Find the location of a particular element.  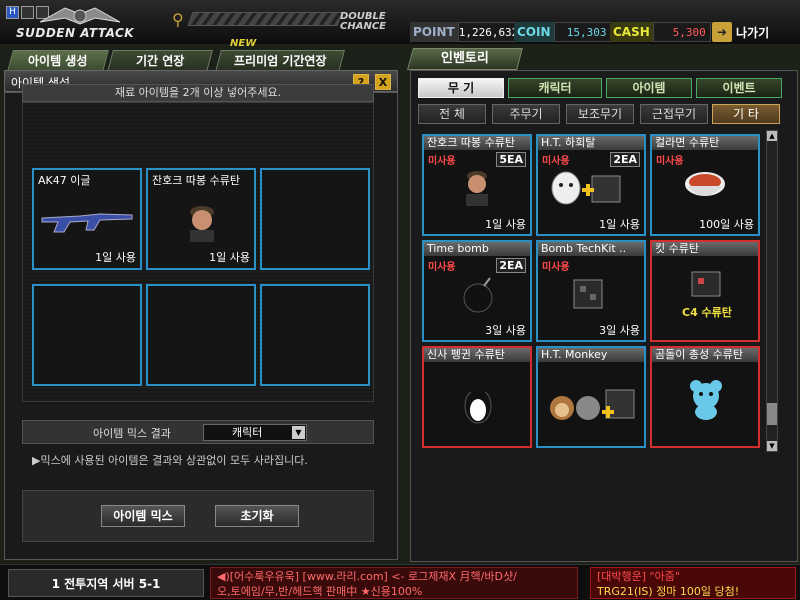

item-name: 컬라면 수류탄 is located at coordinates (705, 143).